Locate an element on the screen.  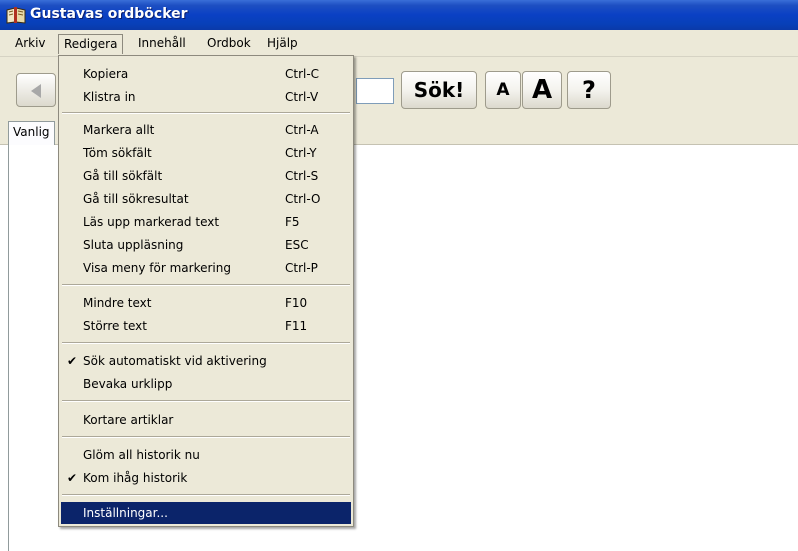
menu-item-sluta-upplasning: Sluta uppläsning ESC is located at coordinates (206, 245).